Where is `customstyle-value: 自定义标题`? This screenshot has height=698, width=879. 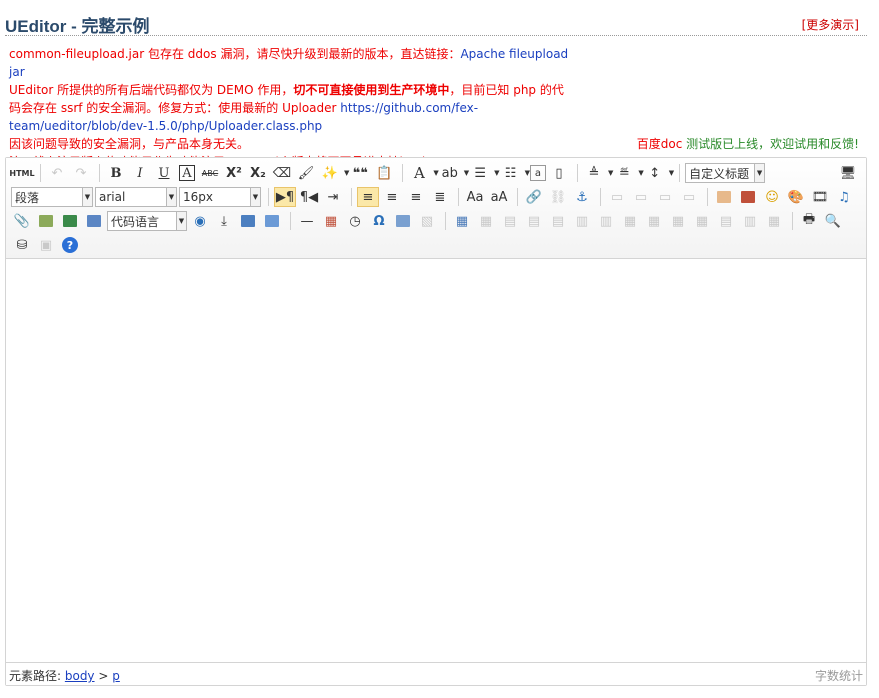 customstyle-value: 自定义标题 is located at coordinates (719, 173).